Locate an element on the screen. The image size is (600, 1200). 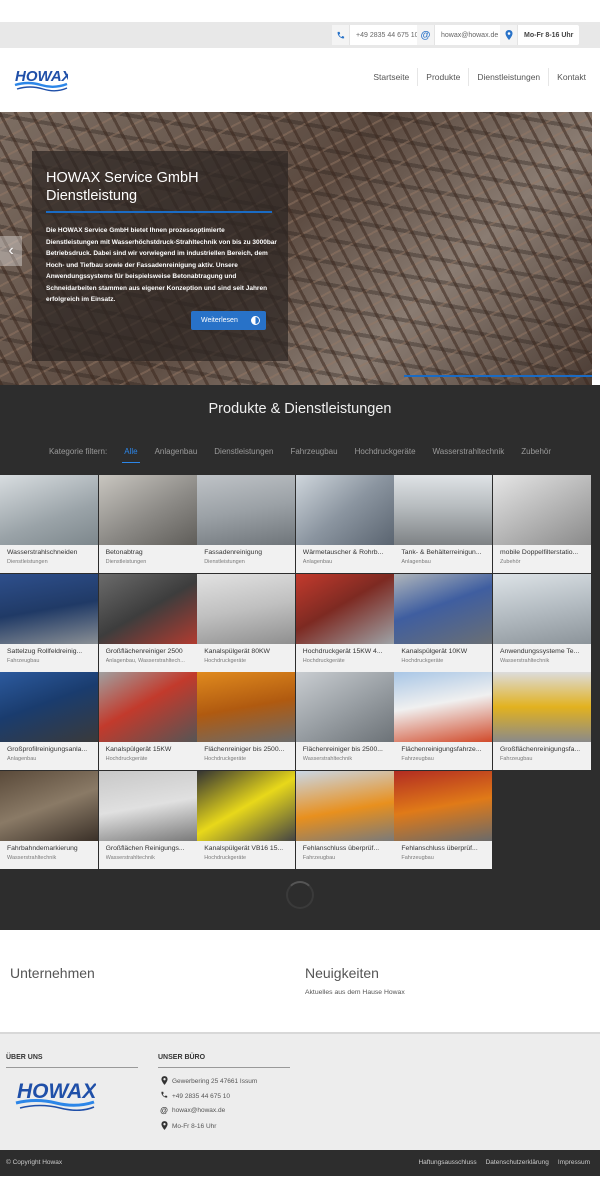
product-caption: Fassadenreinigung Dienstleistungen is located at coordinates (246, 559).